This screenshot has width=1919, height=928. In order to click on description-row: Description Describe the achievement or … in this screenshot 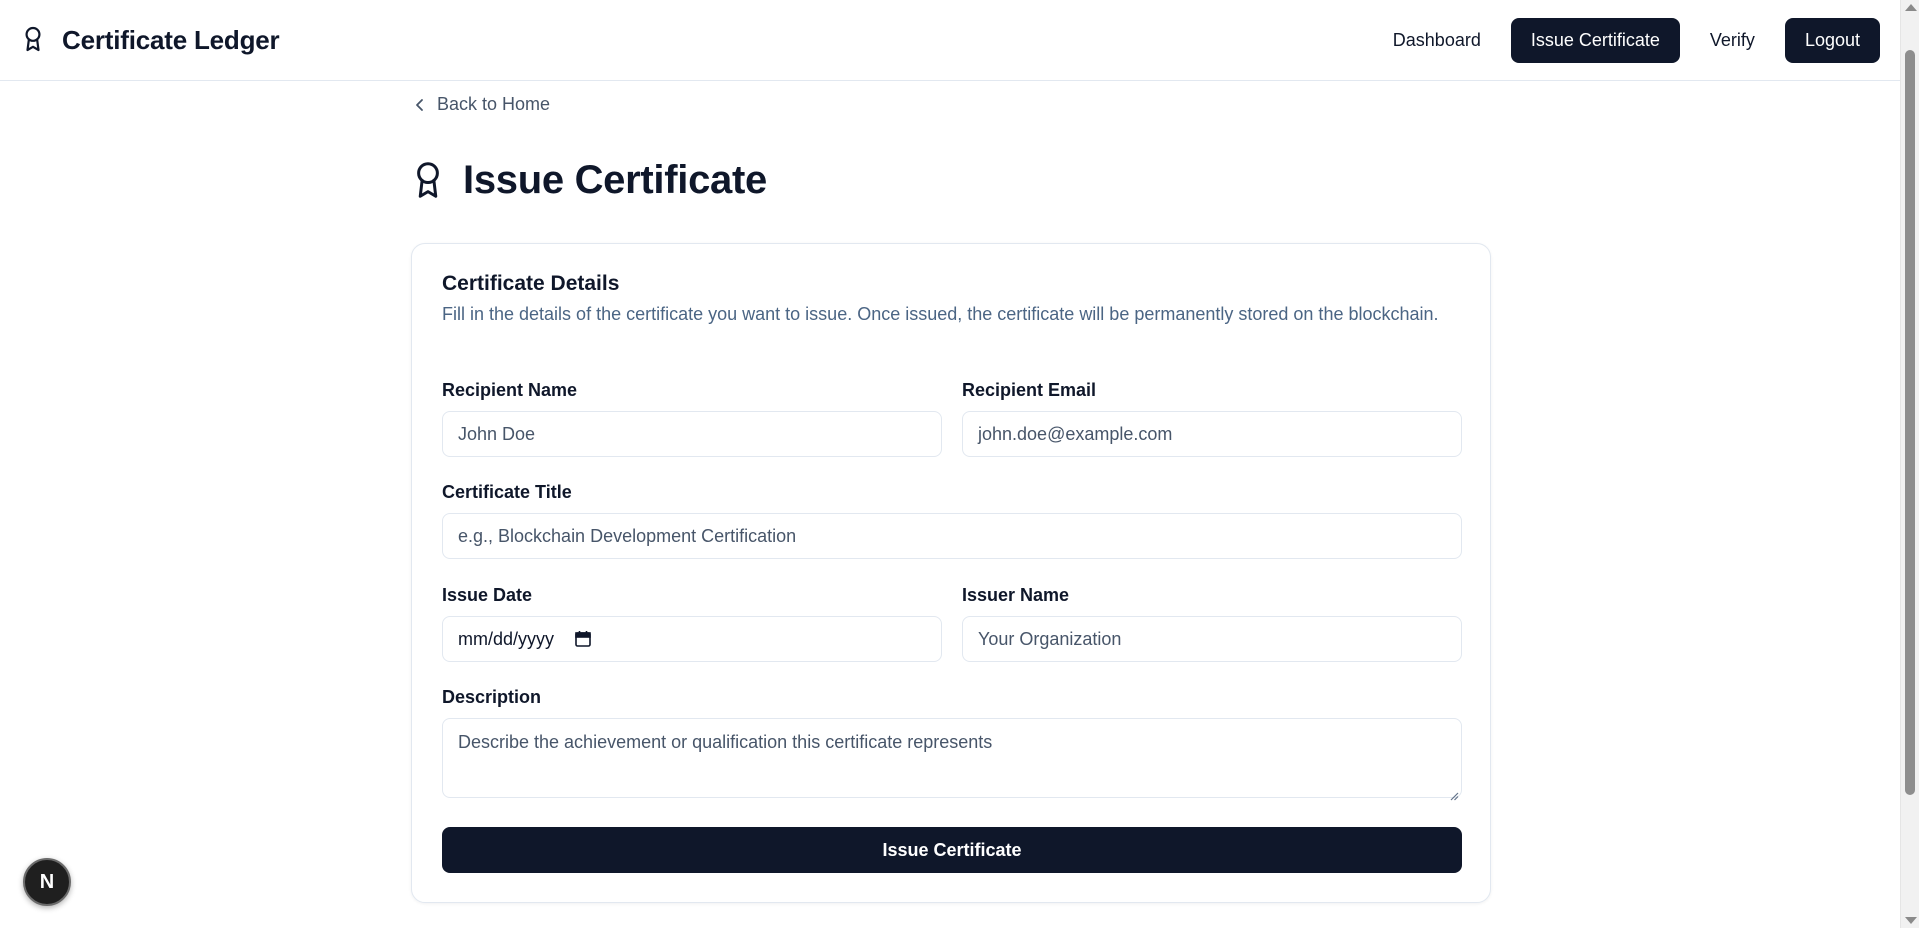, I will do `click(952, 744)`.